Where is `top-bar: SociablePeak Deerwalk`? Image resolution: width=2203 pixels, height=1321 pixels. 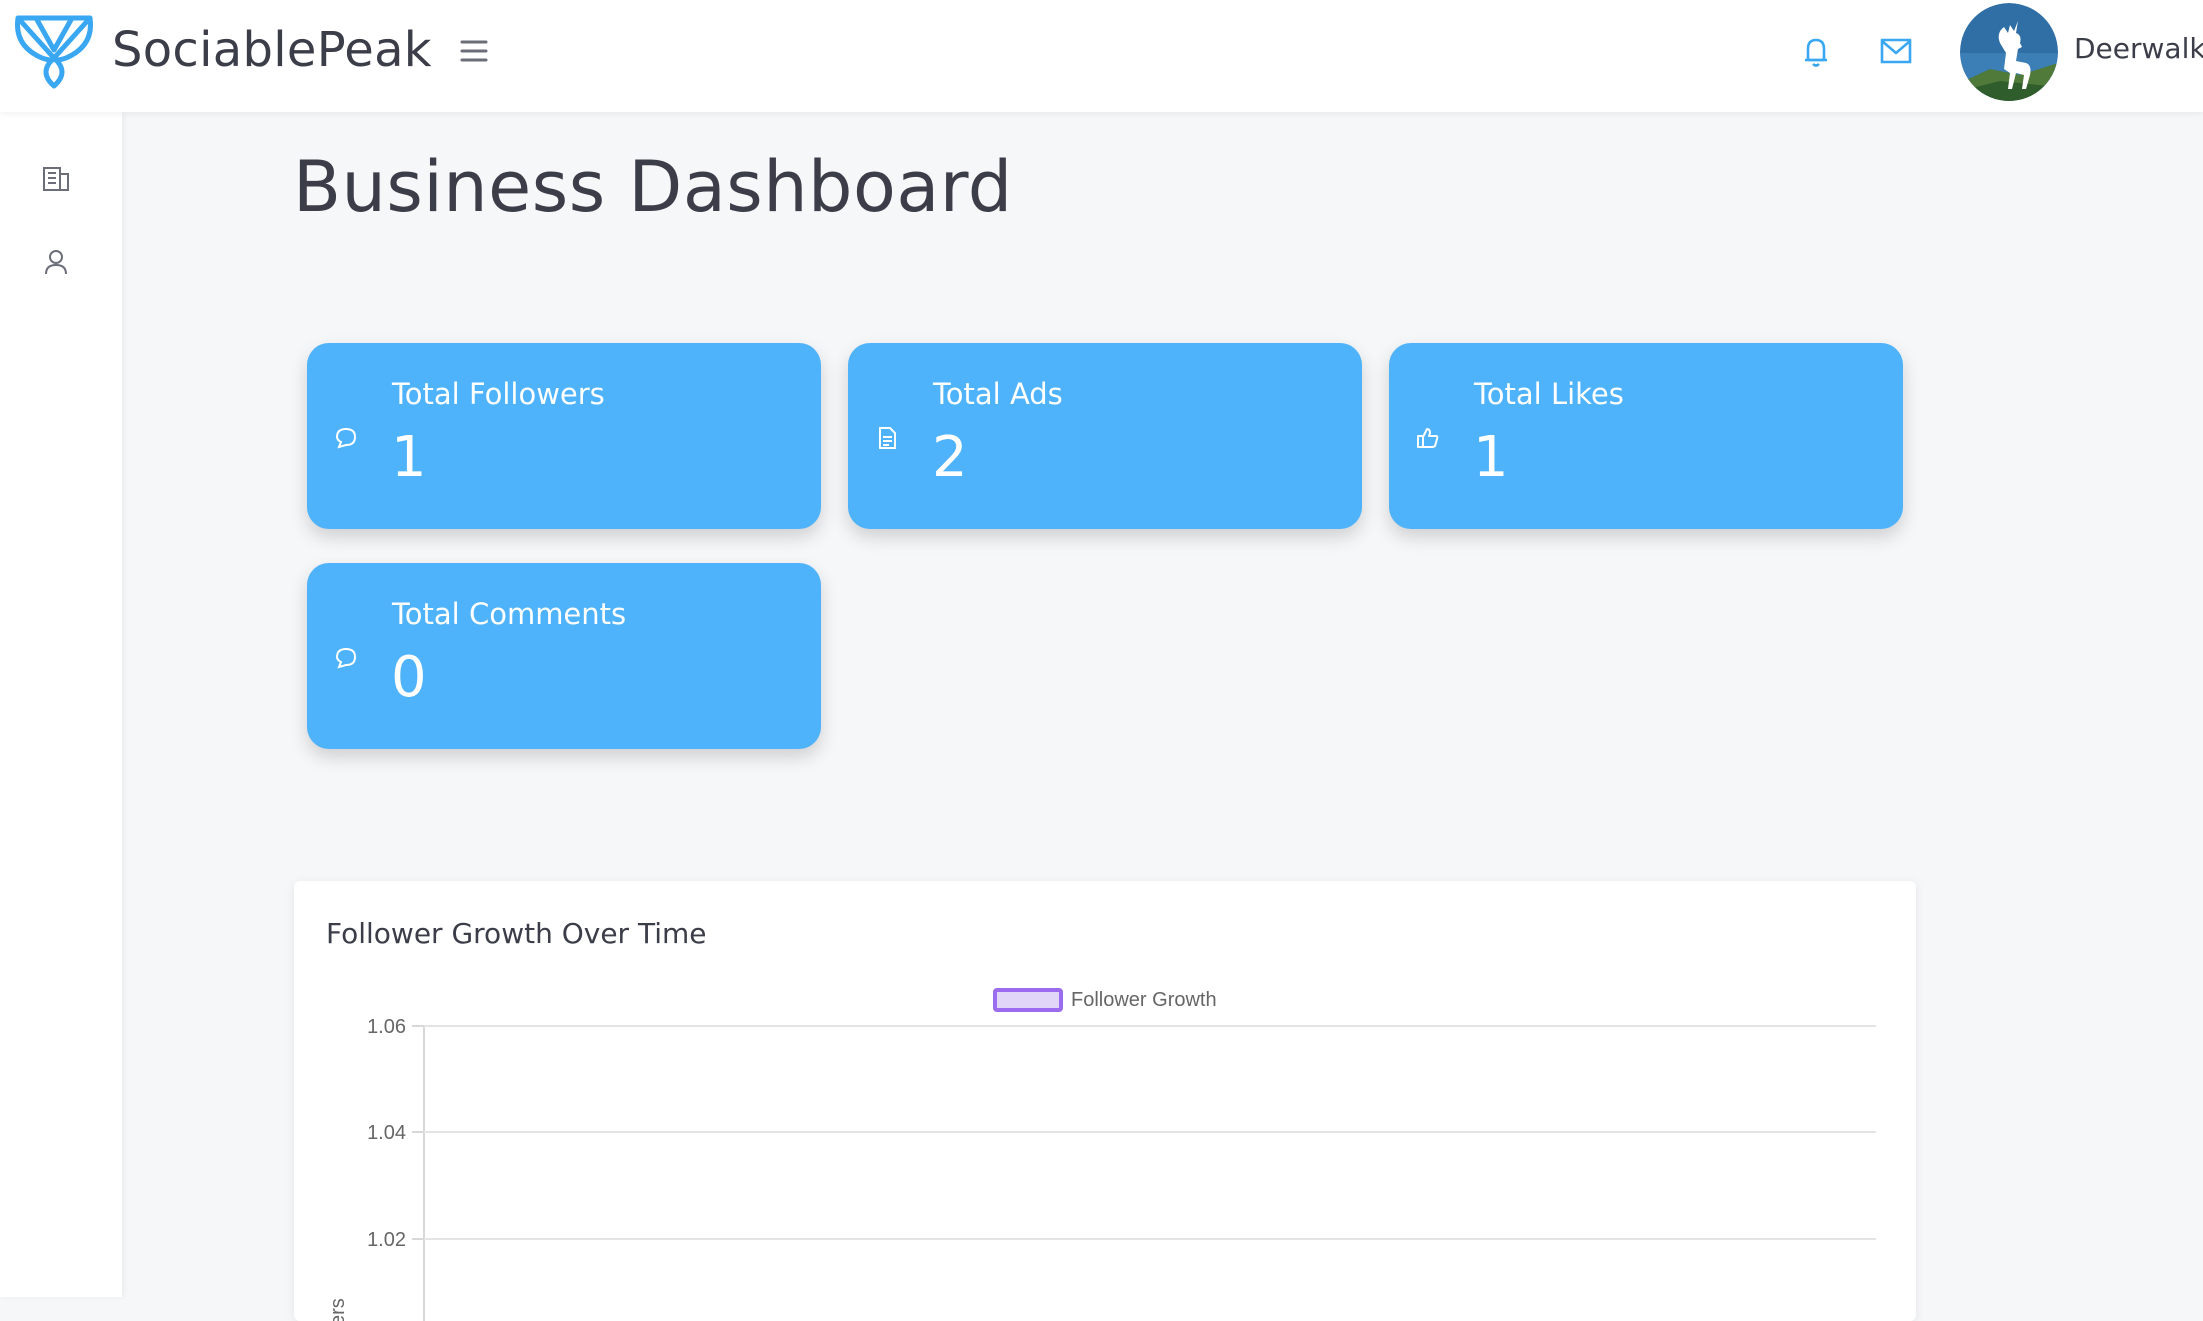
top-bar: SociablePeak Deerwalk is located at coordinates (1101, 56).